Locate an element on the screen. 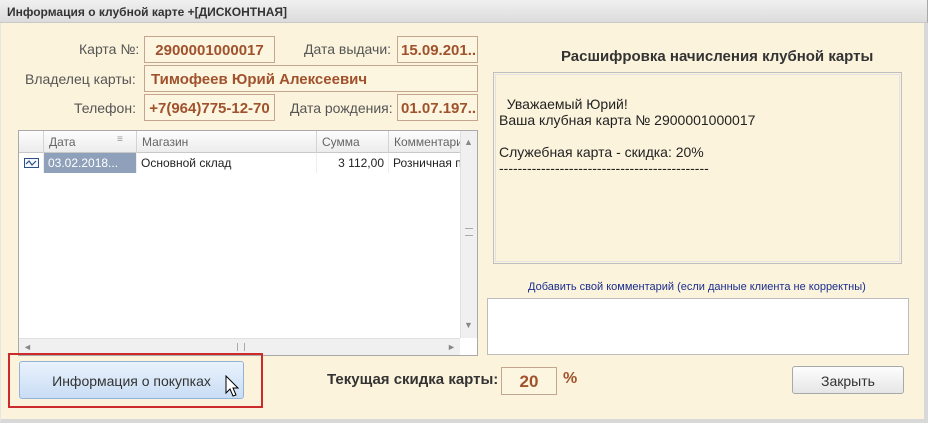  scroll-down-icon: ▼ is located at coordinates (468, 325).